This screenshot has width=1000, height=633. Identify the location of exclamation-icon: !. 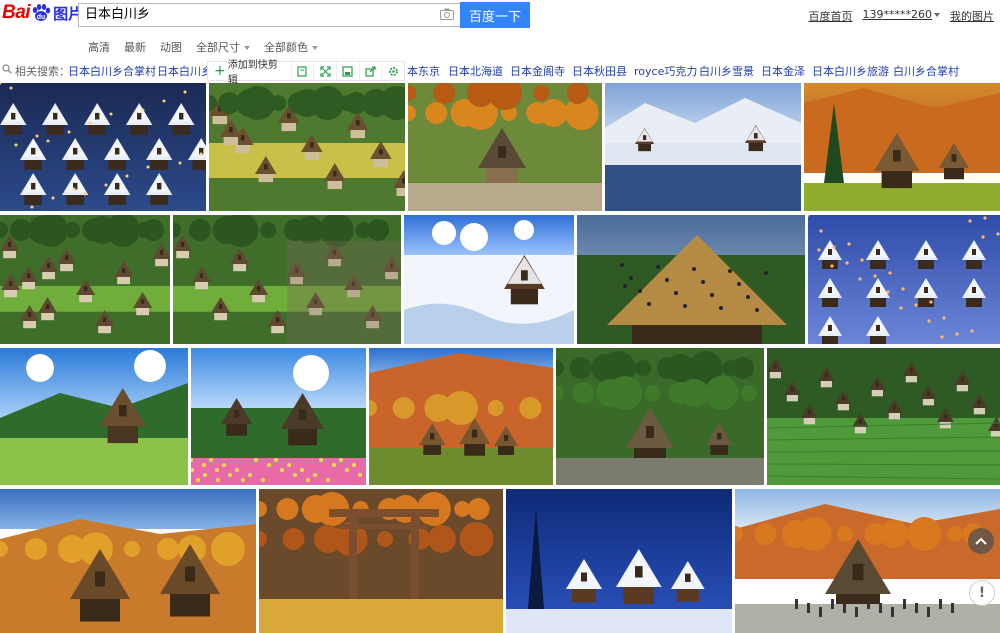
(982, 593).